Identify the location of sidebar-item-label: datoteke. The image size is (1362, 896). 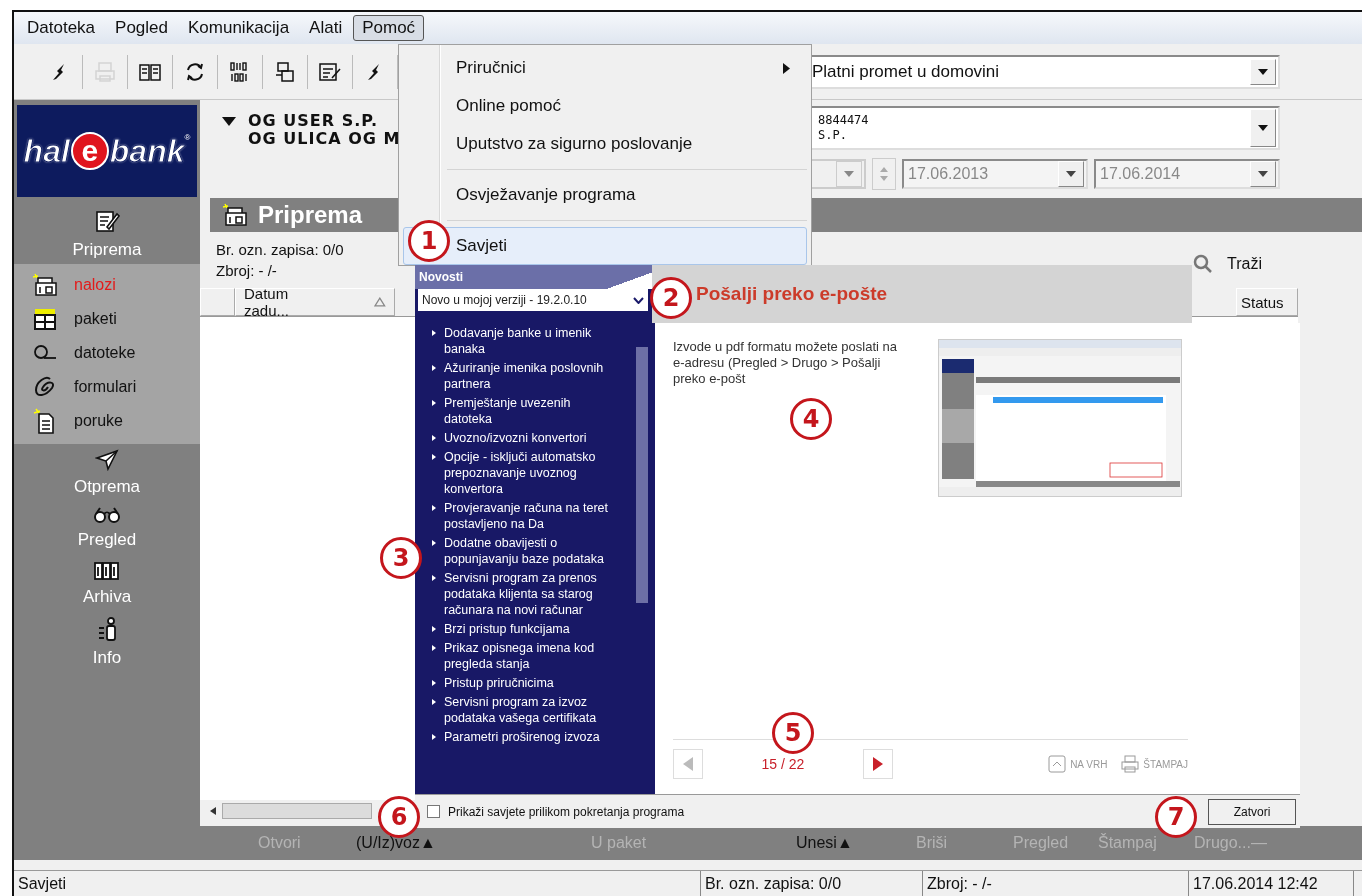
(105, 353).